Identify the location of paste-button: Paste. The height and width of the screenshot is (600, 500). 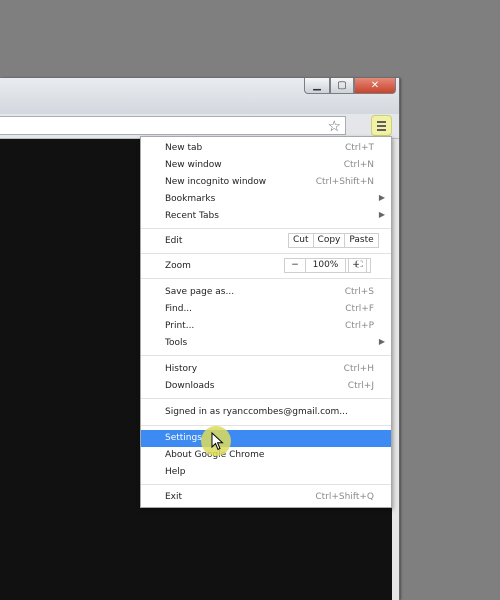
(361, 240).